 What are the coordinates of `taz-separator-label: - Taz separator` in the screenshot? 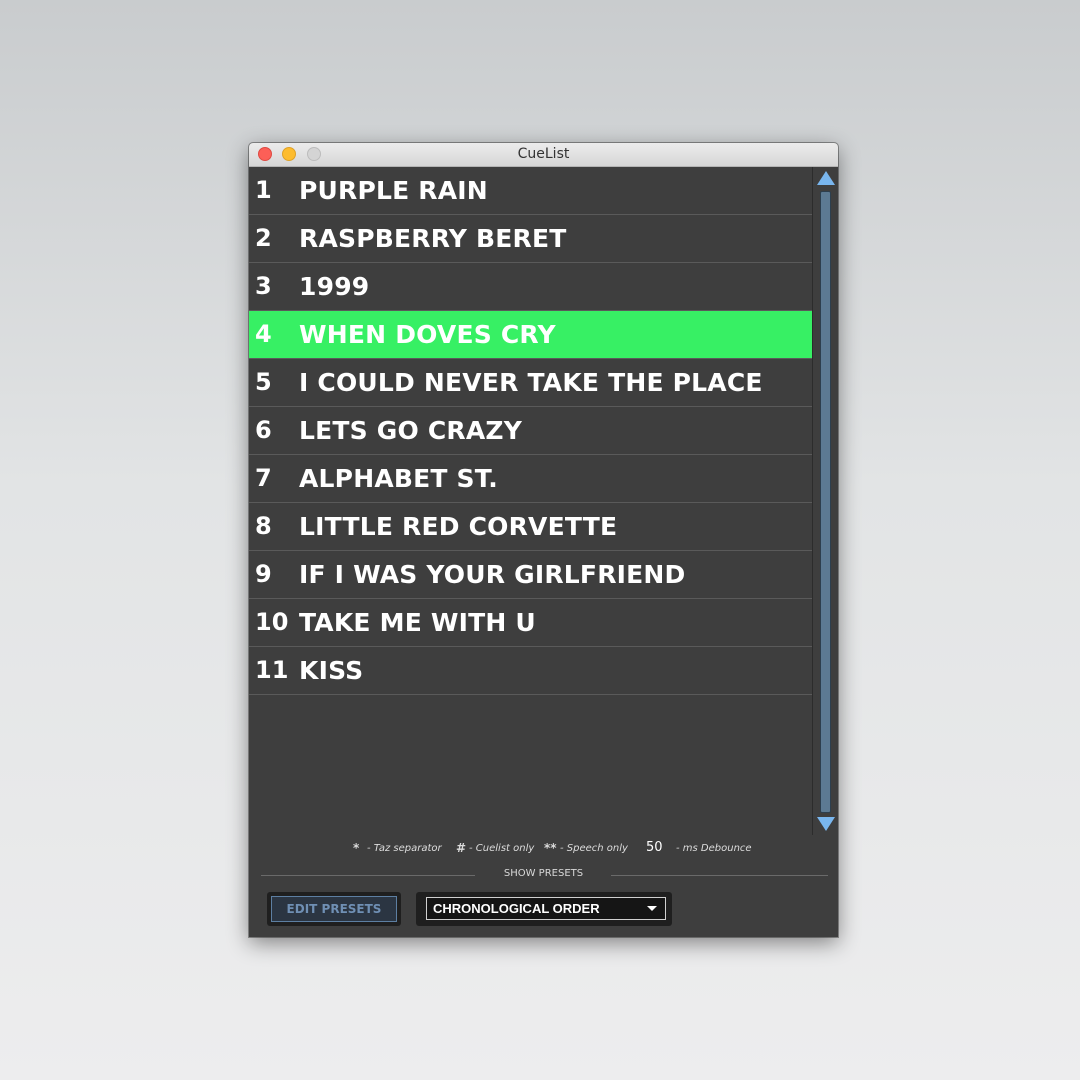 It's located at (404, 848).